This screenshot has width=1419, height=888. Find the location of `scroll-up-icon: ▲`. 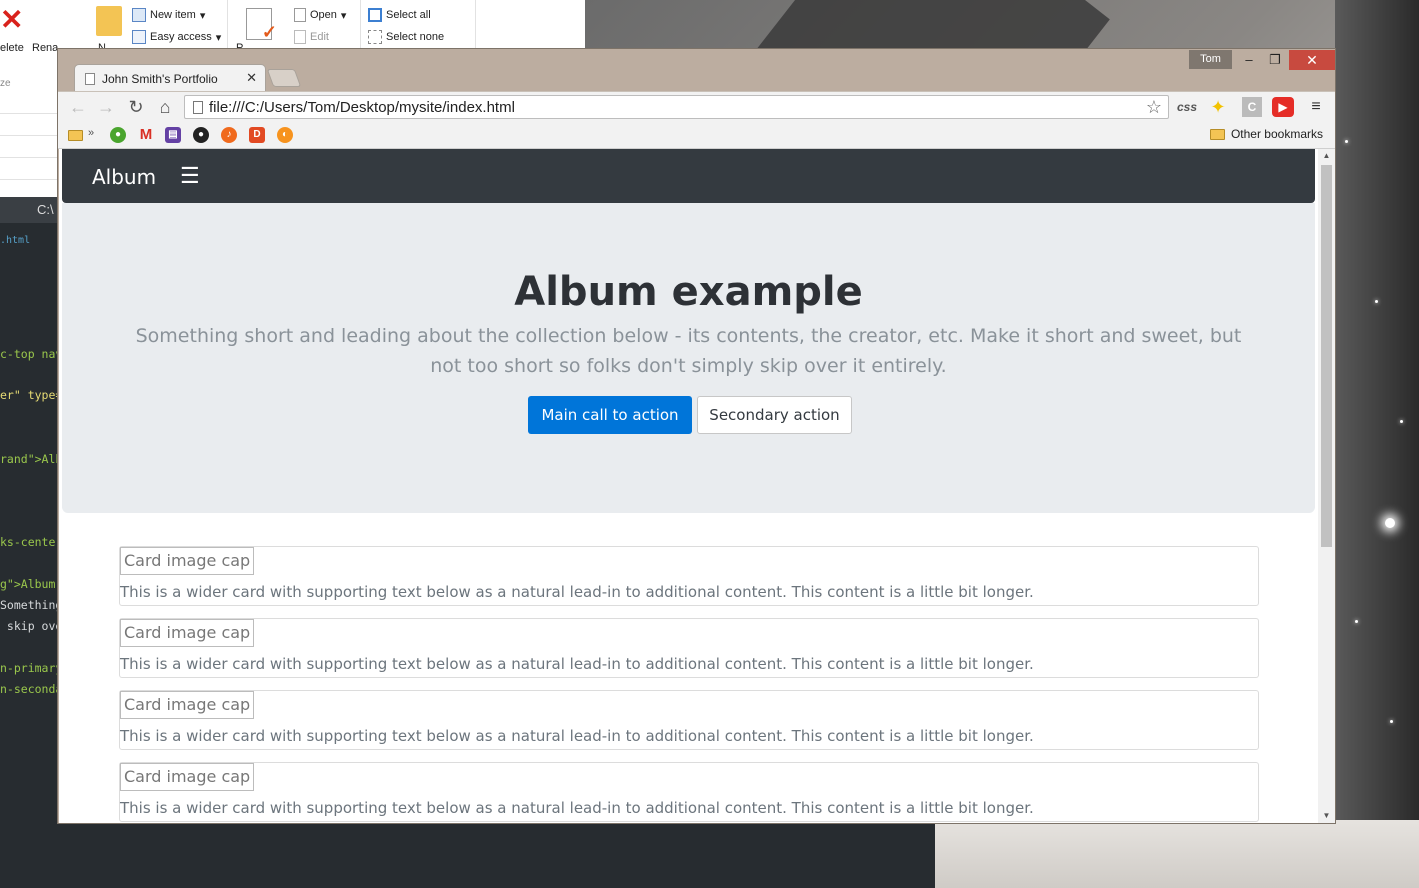

scroll-up-icon: ▲ is located at coordinates (1326, 156).